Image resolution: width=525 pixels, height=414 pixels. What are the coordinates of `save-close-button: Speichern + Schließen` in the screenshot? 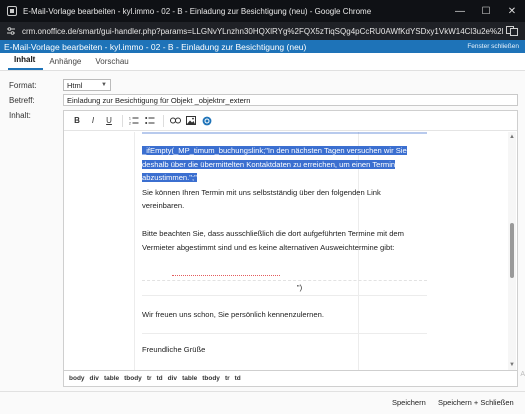 It's located at (476, 402).